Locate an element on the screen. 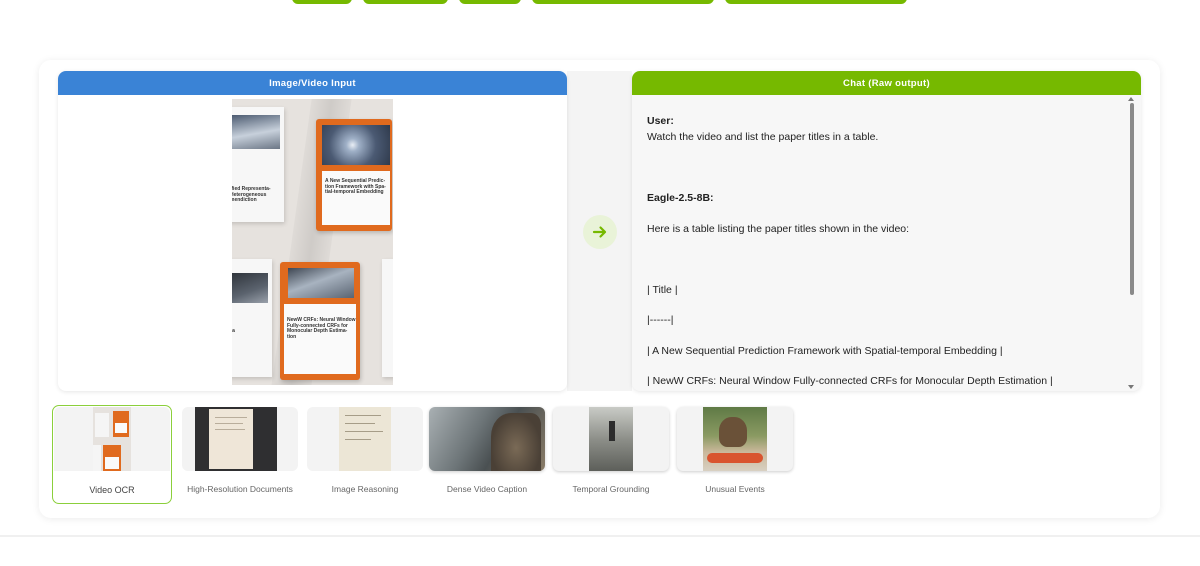 Image resolution: width=1200 pixels, height=566 pixels. example-temporal-grounding: Temporal Grounding is located at coordinates (613, 454).